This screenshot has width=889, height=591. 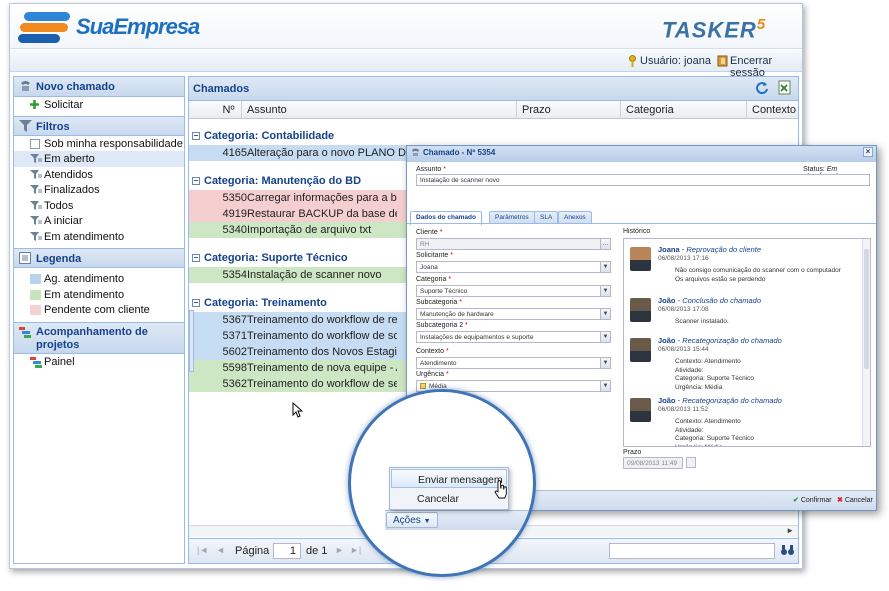 What do you see at coordinates (234, 384) in the screenshot?
I see `ticket-id: 5362` at bounding box center [234, 384].